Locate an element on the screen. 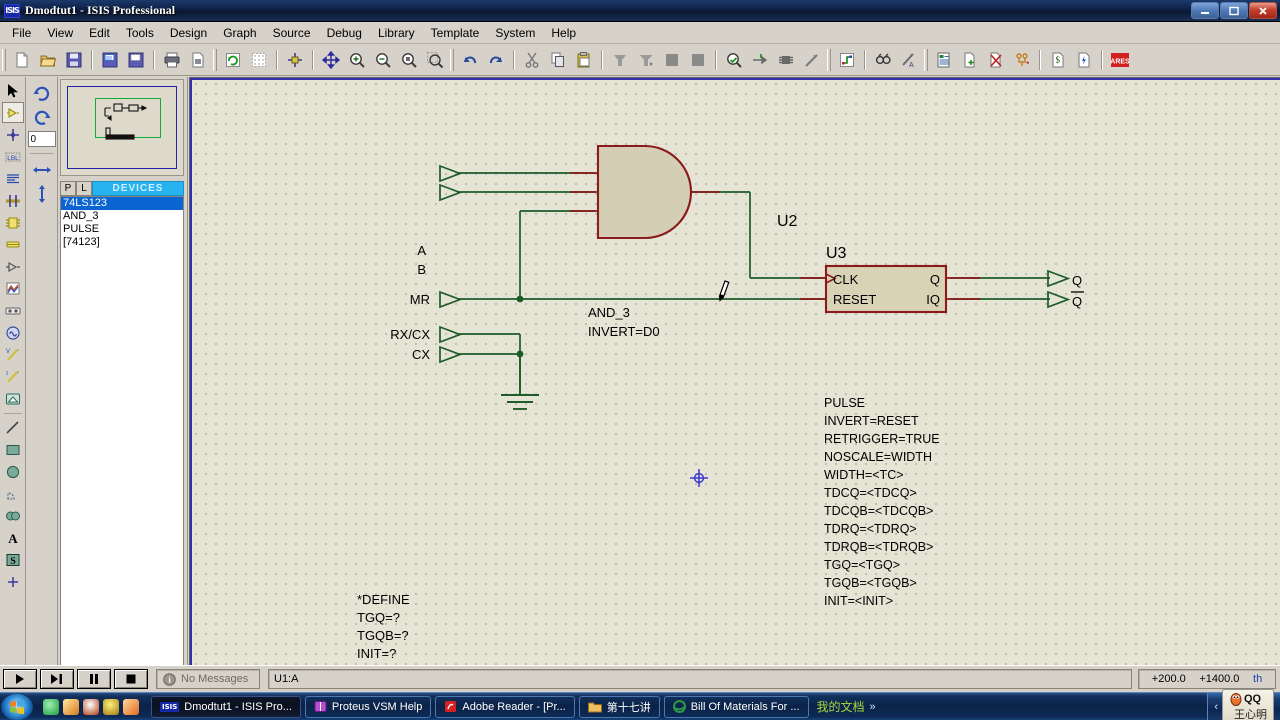 The width and height of the screenshot is (1280, 720). text-script-mode-button is located at coordinates (13, 178).